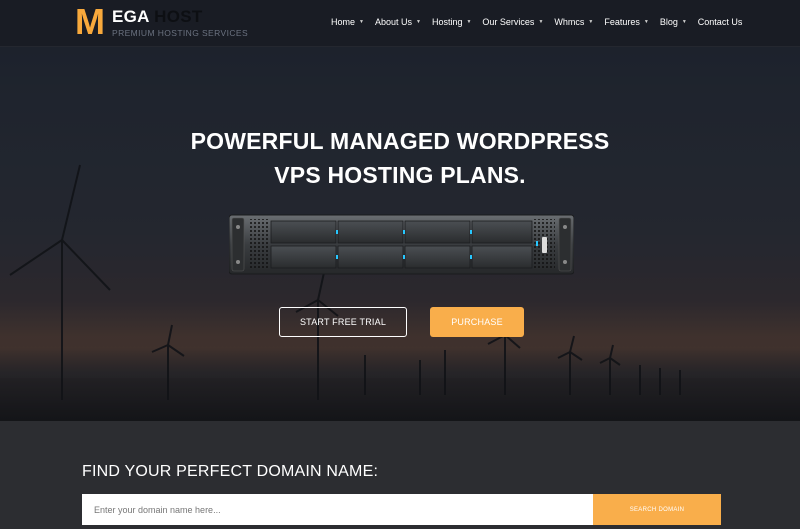 Image resolution: width=800 pixels, height=529 pixels. What do you see at coordinates (180, 33) in the screenshot?
I see `logo-tagline: PREMIUM HOSTING SERVICES` at bounding box center [180, 33].